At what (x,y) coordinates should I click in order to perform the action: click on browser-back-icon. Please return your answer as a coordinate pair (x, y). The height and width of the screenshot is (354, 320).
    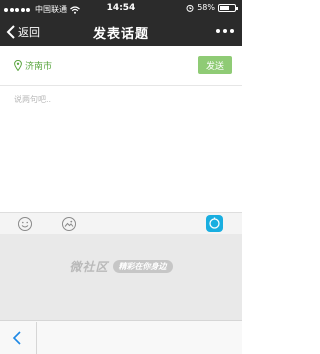
    Looking at the image, I should click on (17, 338).